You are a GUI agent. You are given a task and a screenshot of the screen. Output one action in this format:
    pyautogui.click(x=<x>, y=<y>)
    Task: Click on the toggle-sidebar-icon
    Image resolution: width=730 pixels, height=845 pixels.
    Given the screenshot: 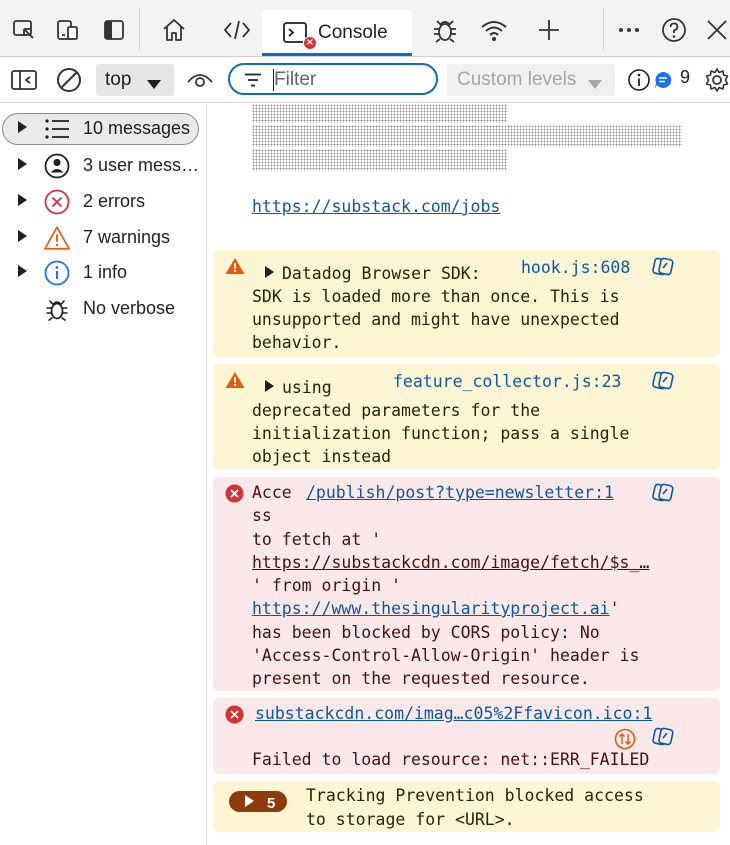 What is the action you would take?
    pyautogui.click(x=114, y=30)
    